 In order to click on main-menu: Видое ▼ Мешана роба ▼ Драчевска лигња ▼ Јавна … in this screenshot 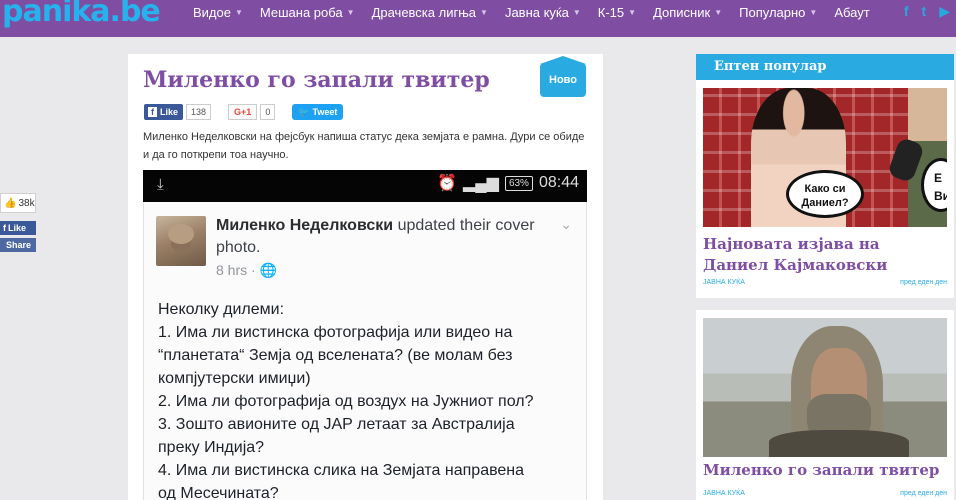, I will do `click(540, 12)`.